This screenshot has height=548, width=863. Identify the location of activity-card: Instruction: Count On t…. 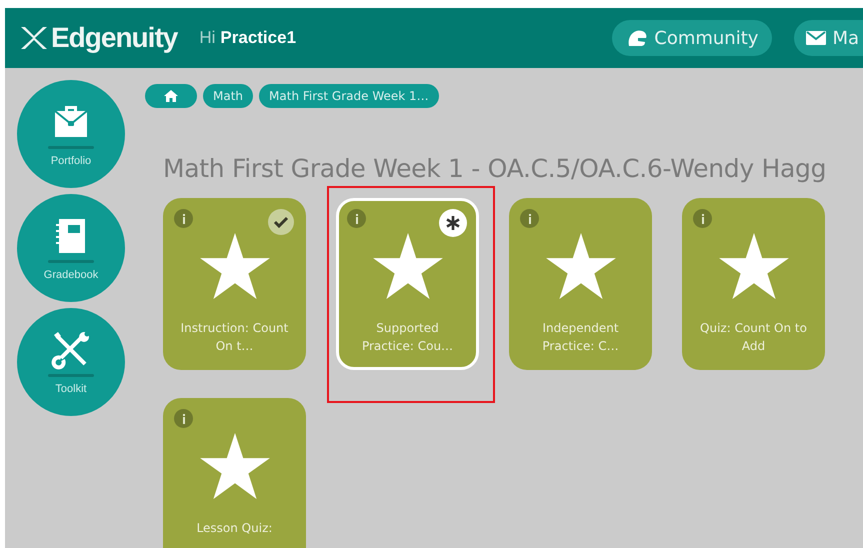
(234, 284).